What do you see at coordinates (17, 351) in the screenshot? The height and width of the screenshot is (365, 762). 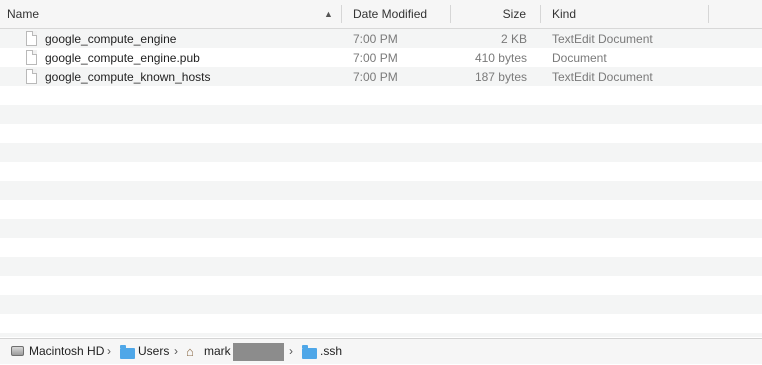 I see `hard-disk-icon` at bounding box center [17, 351].